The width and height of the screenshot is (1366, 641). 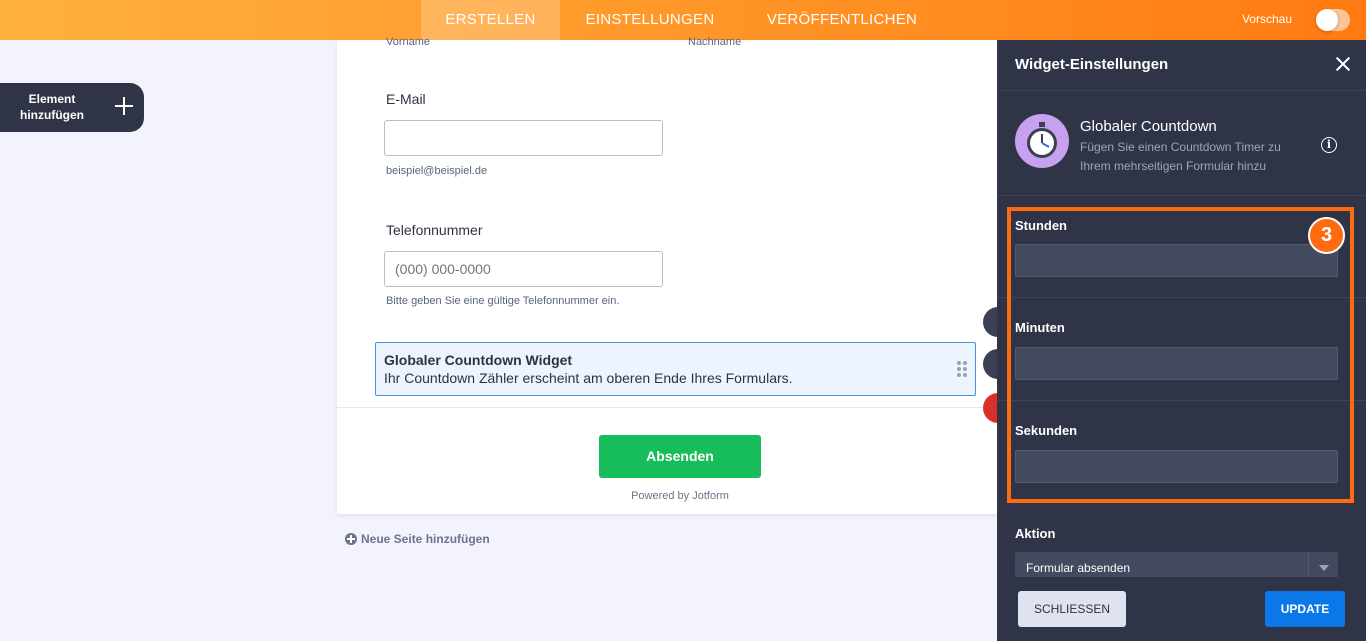 I want to click on phone-field, so click(x=523, y=269).